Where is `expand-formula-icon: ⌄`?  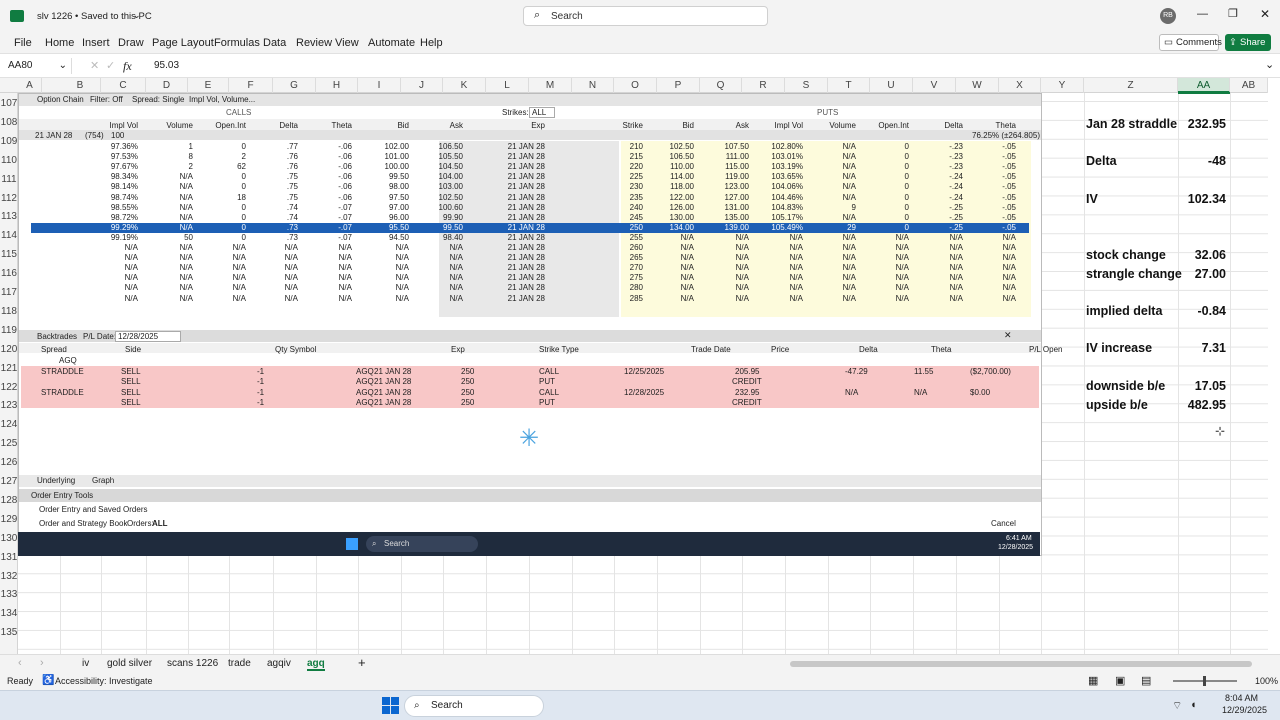
expand-formula-icon: ⌄ is located at coordinates (1269, 64).